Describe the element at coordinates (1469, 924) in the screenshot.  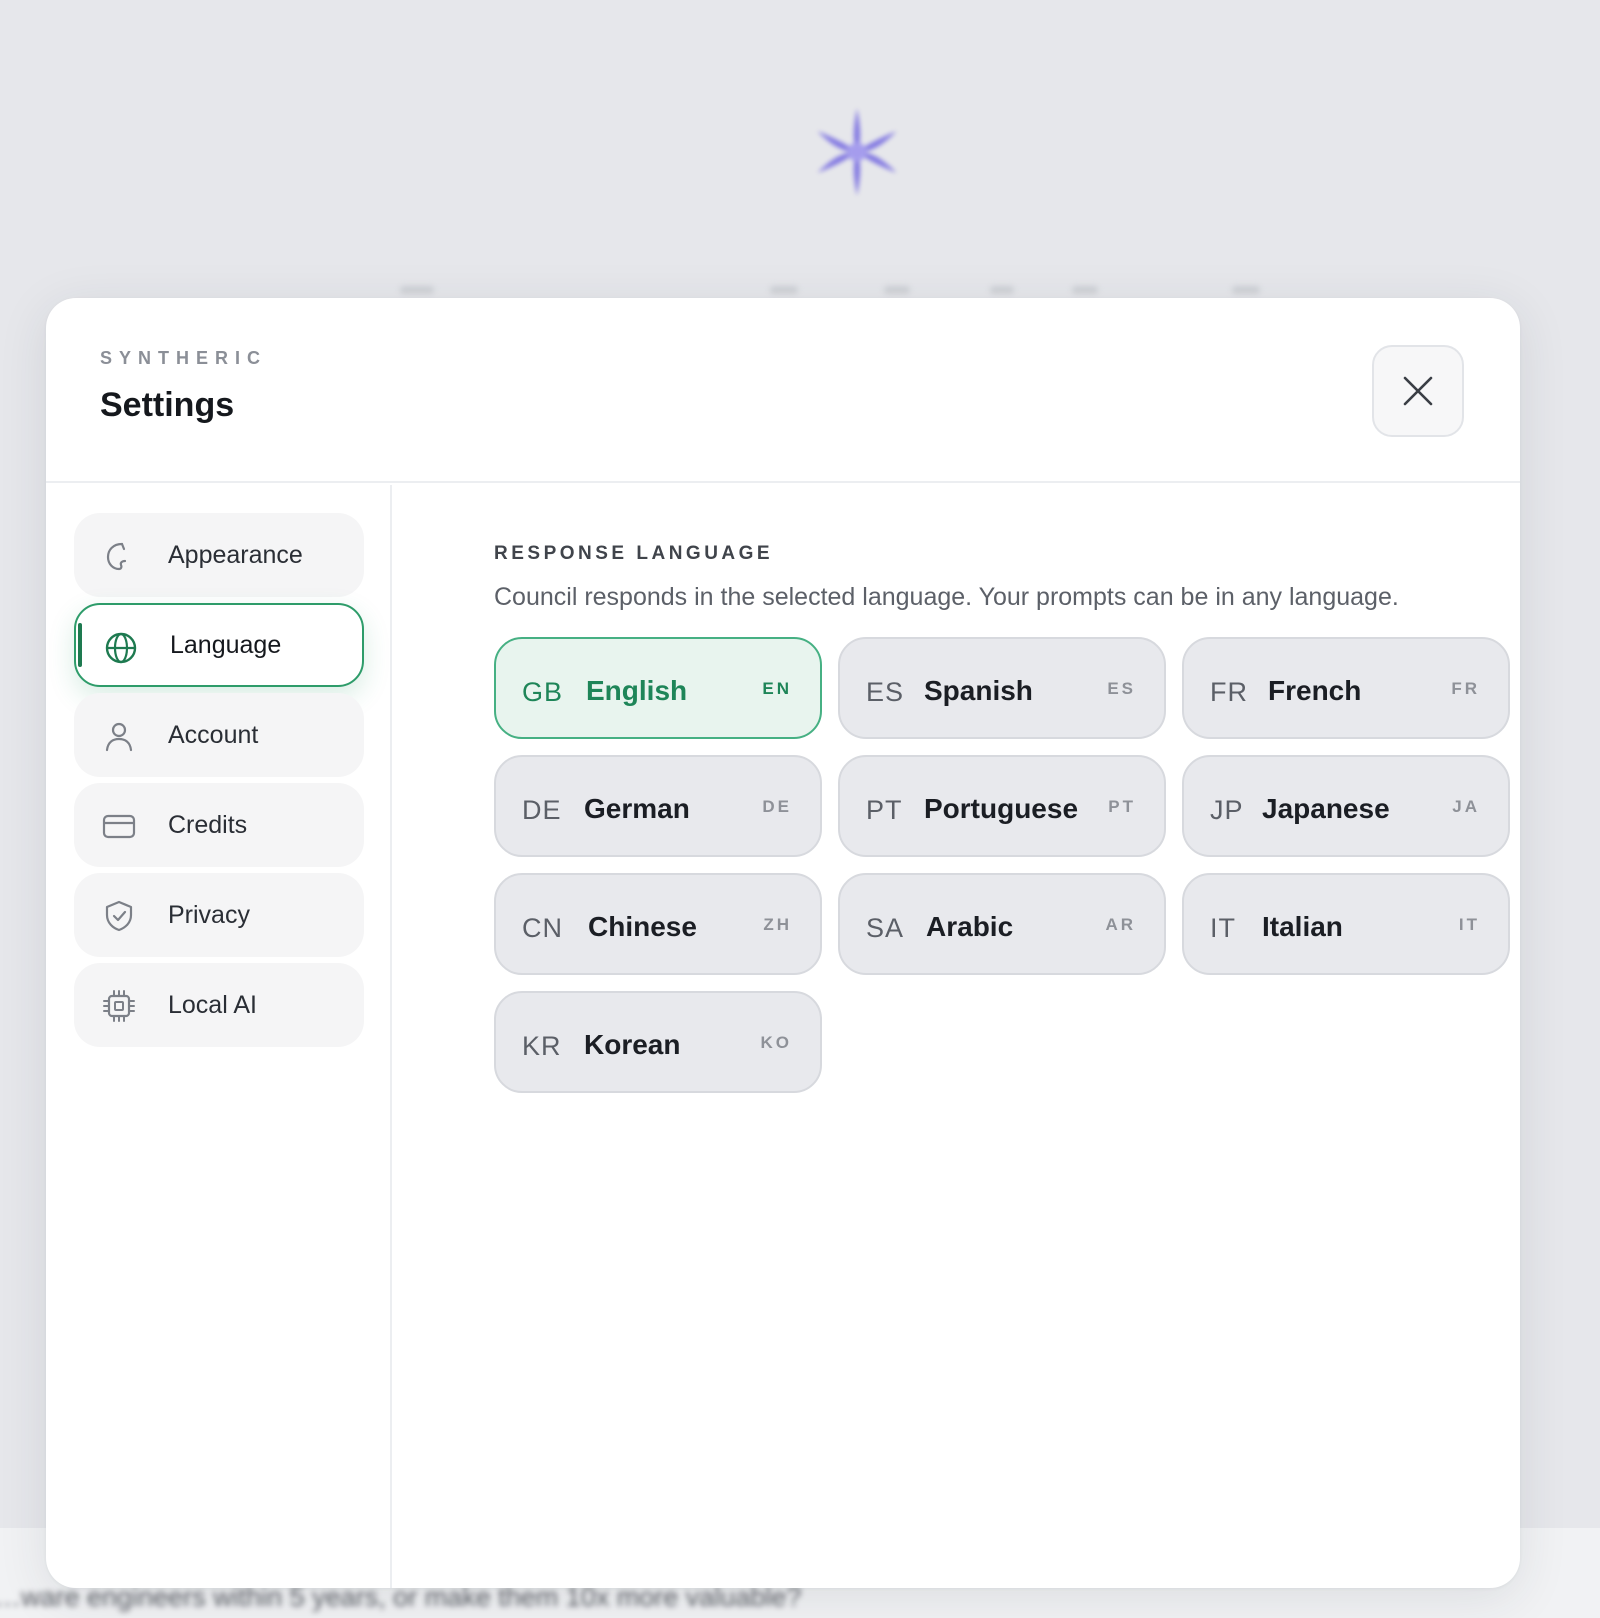
I see `language-code: IT` at that location.